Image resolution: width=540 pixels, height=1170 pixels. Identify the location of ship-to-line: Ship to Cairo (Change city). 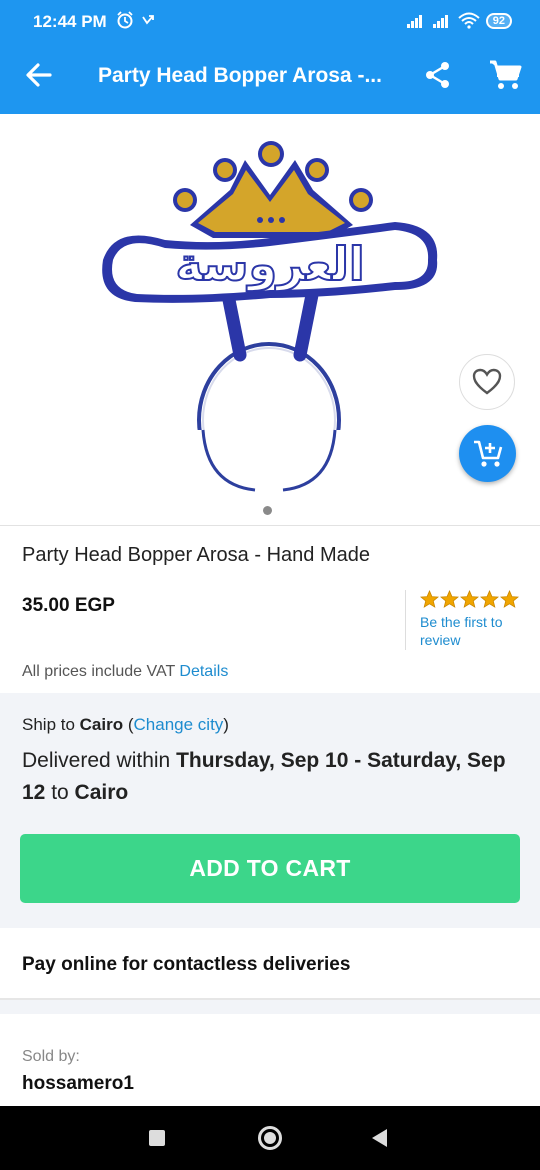
(125, 725).